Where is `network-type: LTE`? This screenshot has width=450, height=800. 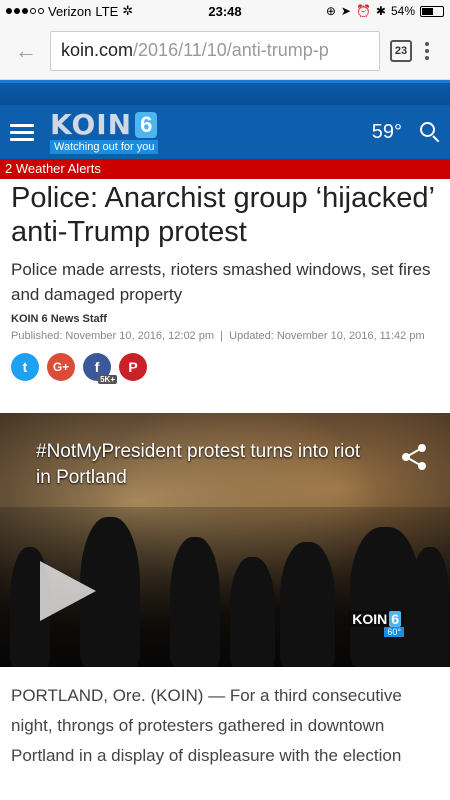 network-type: LTE is located at coordinates (107, 11).